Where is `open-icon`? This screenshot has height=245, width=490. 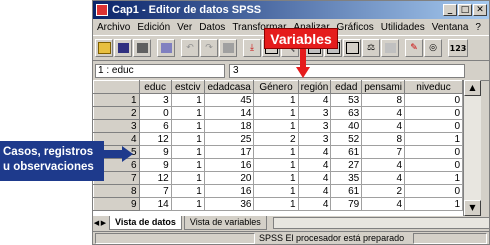
open-icon is located at coordinates (104, 48).